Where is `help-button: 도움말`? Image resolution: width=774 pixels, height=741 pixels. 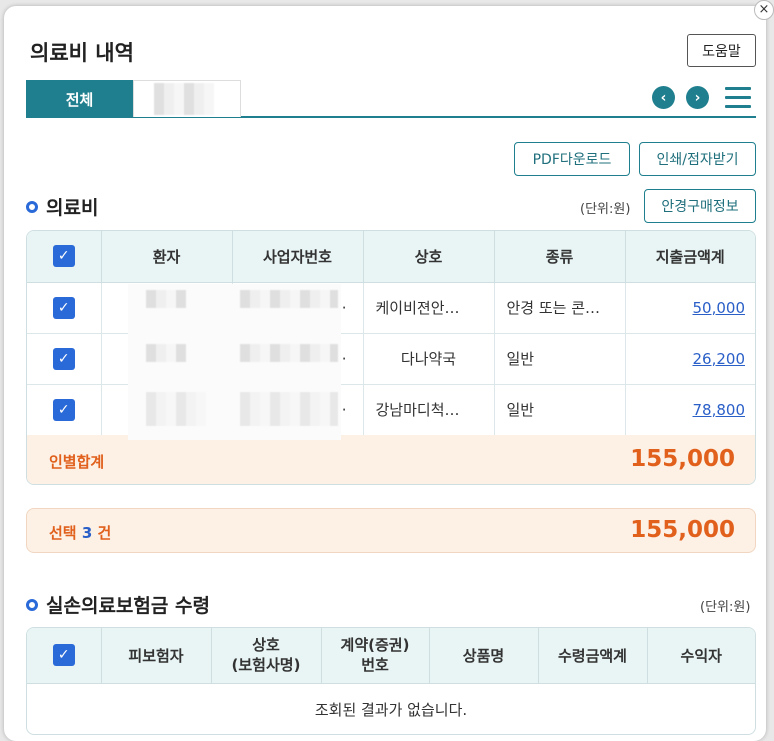 help-button: 도움말 is located at coordinates (721, 50).